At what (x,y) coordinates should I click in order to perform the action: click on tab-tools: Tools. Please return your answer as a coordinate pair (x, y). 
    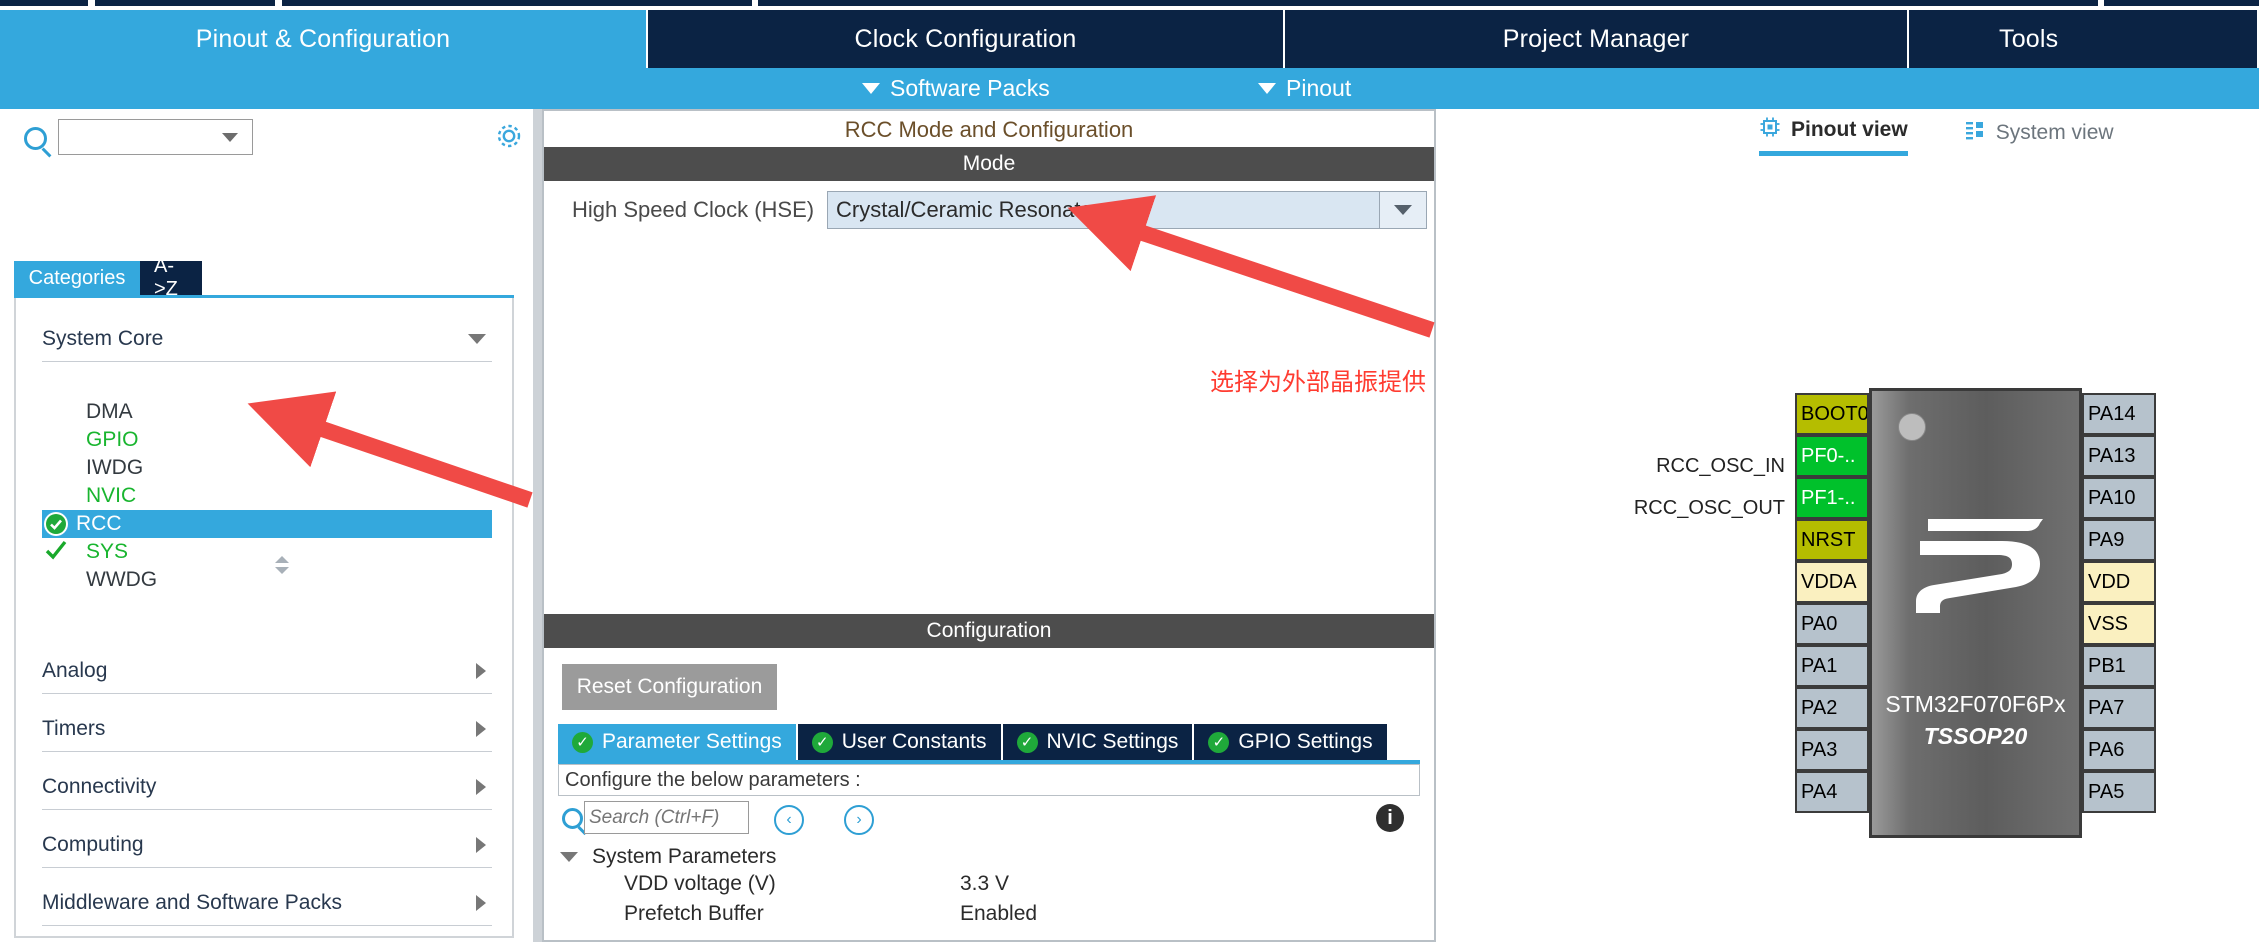
    Looking at the image, I should click on (2084, 39).